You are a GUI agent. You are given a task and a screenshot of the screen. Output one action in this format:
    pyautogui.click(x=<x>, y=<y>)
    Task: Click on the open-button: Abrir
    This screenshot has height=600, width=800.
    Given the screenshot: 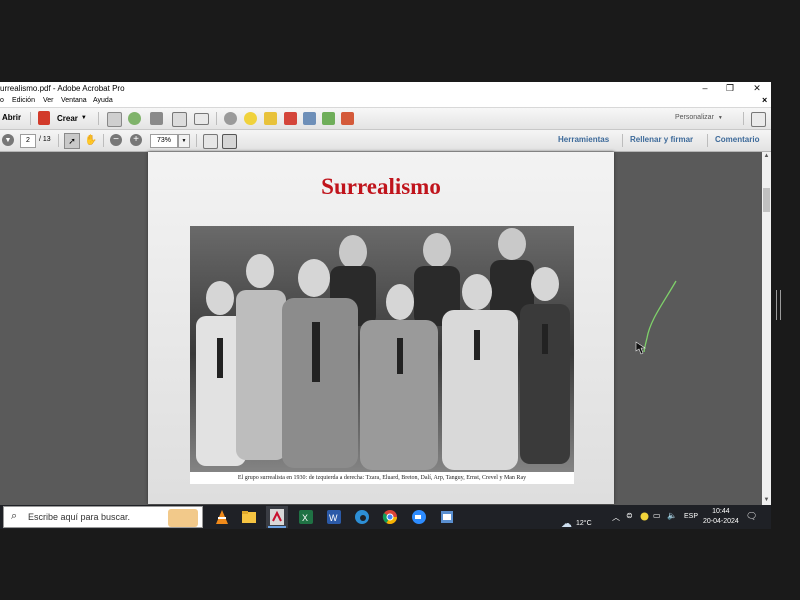 What is the action you would take?
    pyautogui.click(x=11, y=117)
    